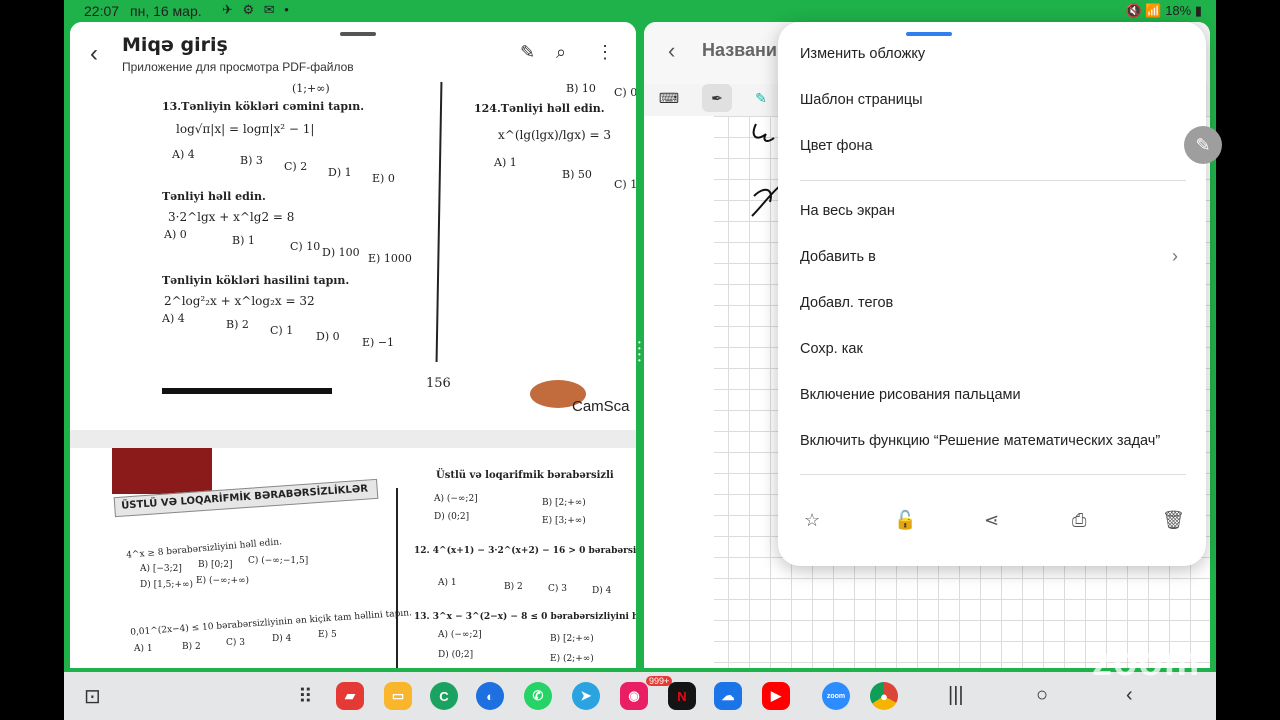 This screenshot has height=720, width=1280. I want to click on recents-button-icon: |||, so click(956, 695).